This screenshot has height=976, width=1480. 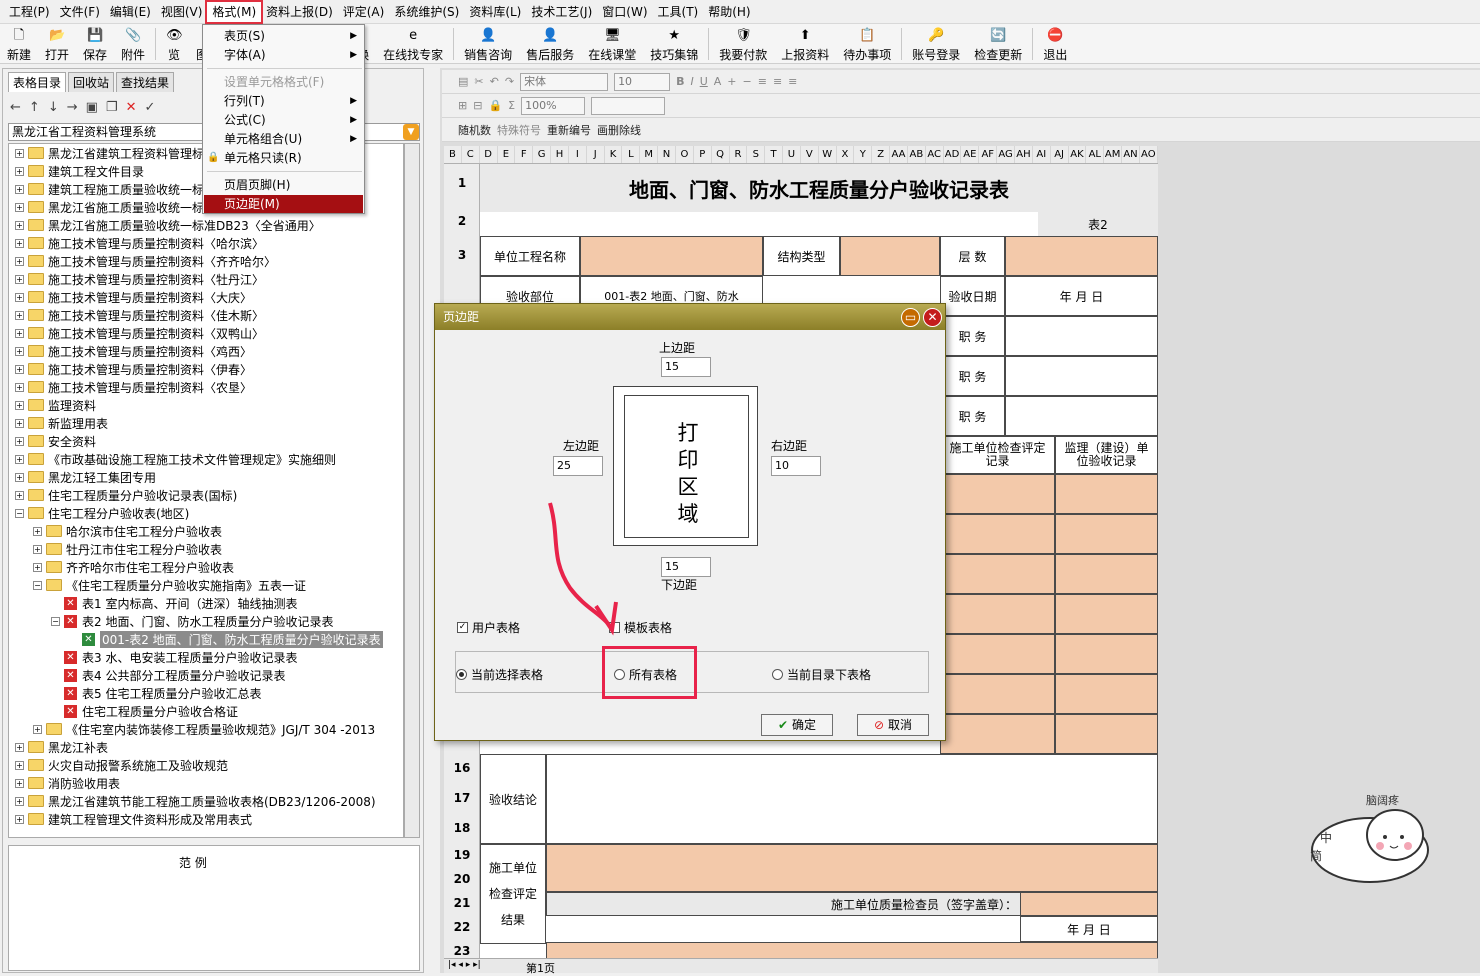 What do you see at coordinates (890, 256) in the screenshot?
I see `structure-type-value` at bounding box center [890, 256].